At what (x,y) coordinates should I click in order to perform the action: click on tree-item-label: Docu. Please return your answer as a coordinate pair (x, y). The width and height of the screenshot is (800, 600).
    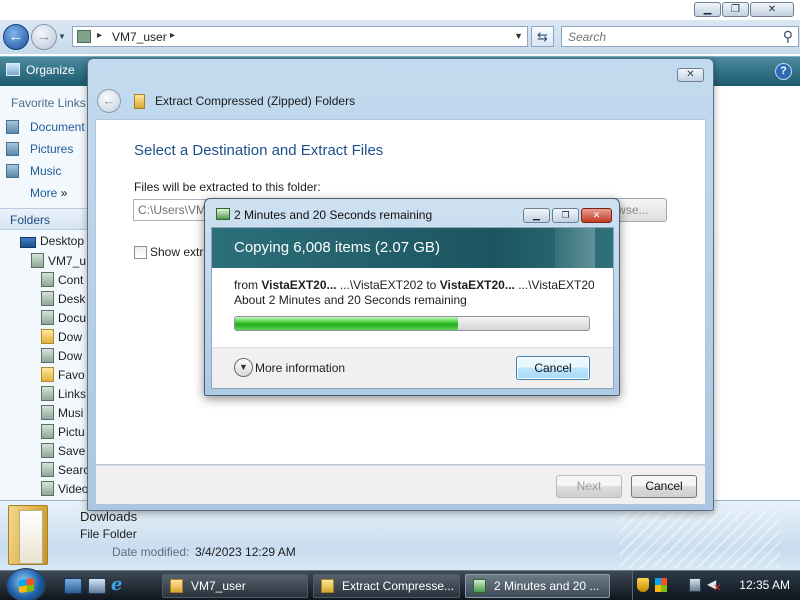
    Looking at the image, I should click on (72, 318).